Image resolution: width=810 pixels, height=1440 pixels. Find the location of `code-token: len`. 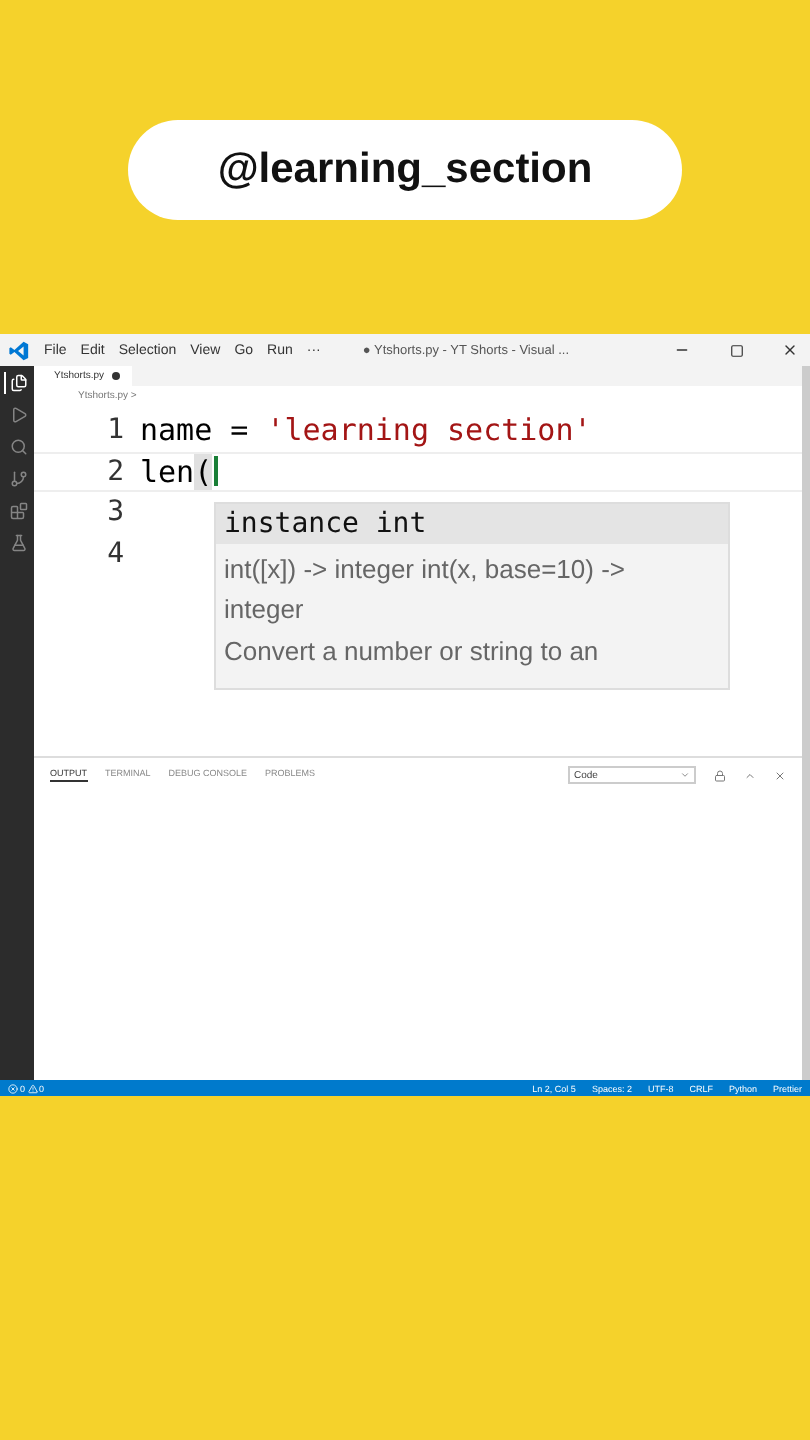

code-token: len is located at coordinates (167, 471).